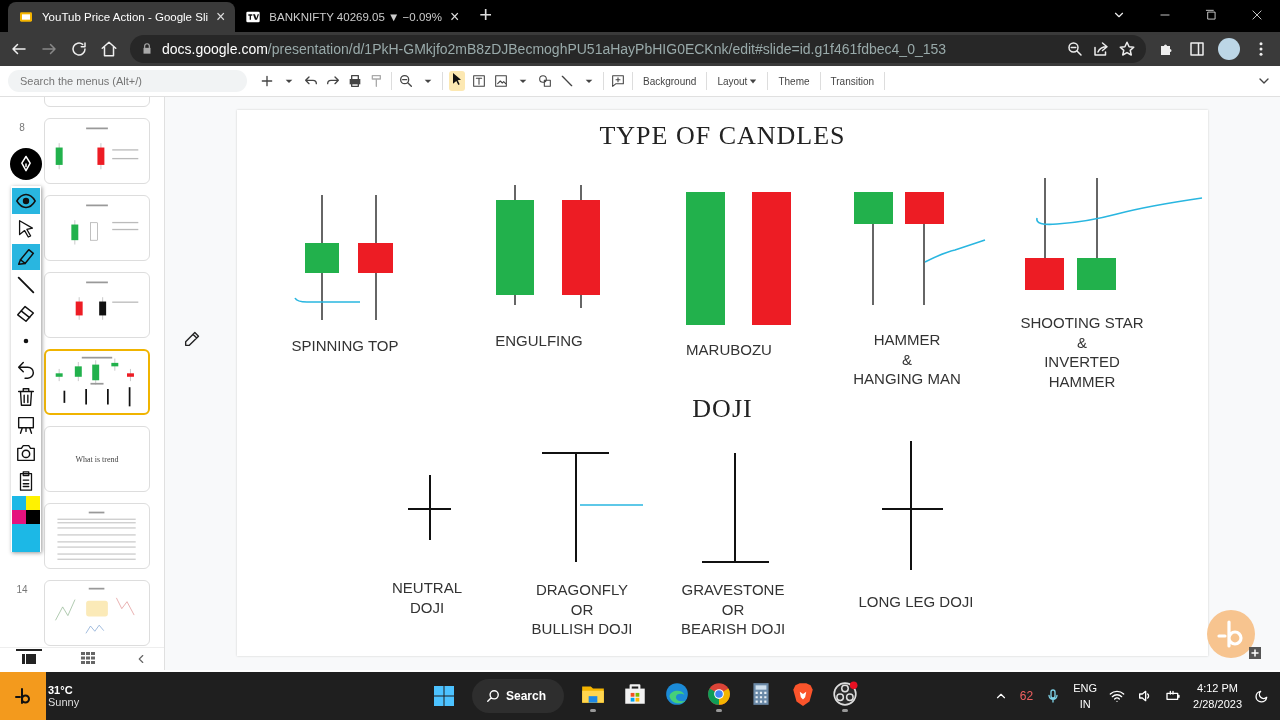 The height and width of the screenshot is (720, 1280). What do you see at coordinates (345, 346) in the screenshot?
I see `pattern-label: SPINNING TOP` at bounding box center [345, 346].